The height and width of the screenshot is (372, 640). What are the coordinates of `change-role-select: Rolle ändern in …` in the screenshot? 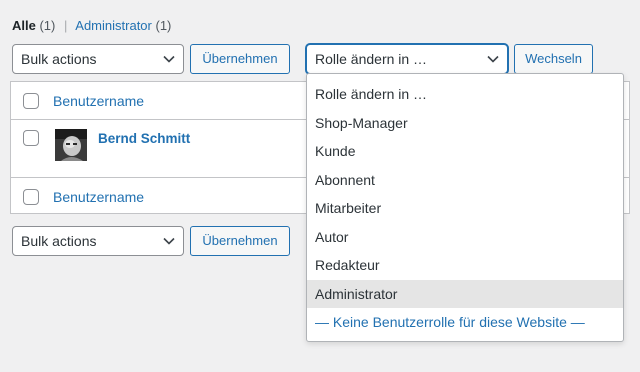 It's located at (407, 59).